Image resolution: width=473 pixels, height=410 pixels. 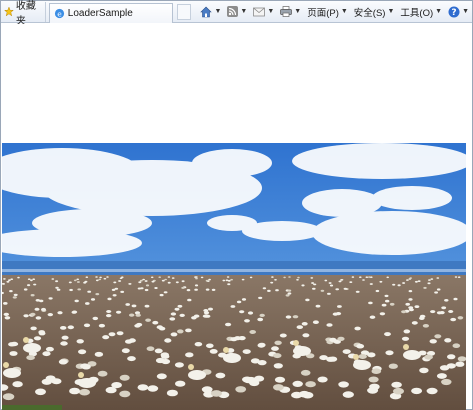 I want to click on mail-button: ▼, so click(x=263, y=12).